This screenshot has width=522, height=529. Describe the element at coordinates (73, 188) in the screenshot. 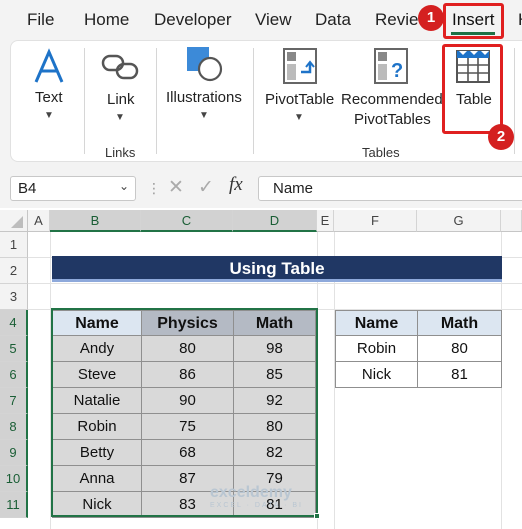

I see `name-box: B4 ⌄` at that location.